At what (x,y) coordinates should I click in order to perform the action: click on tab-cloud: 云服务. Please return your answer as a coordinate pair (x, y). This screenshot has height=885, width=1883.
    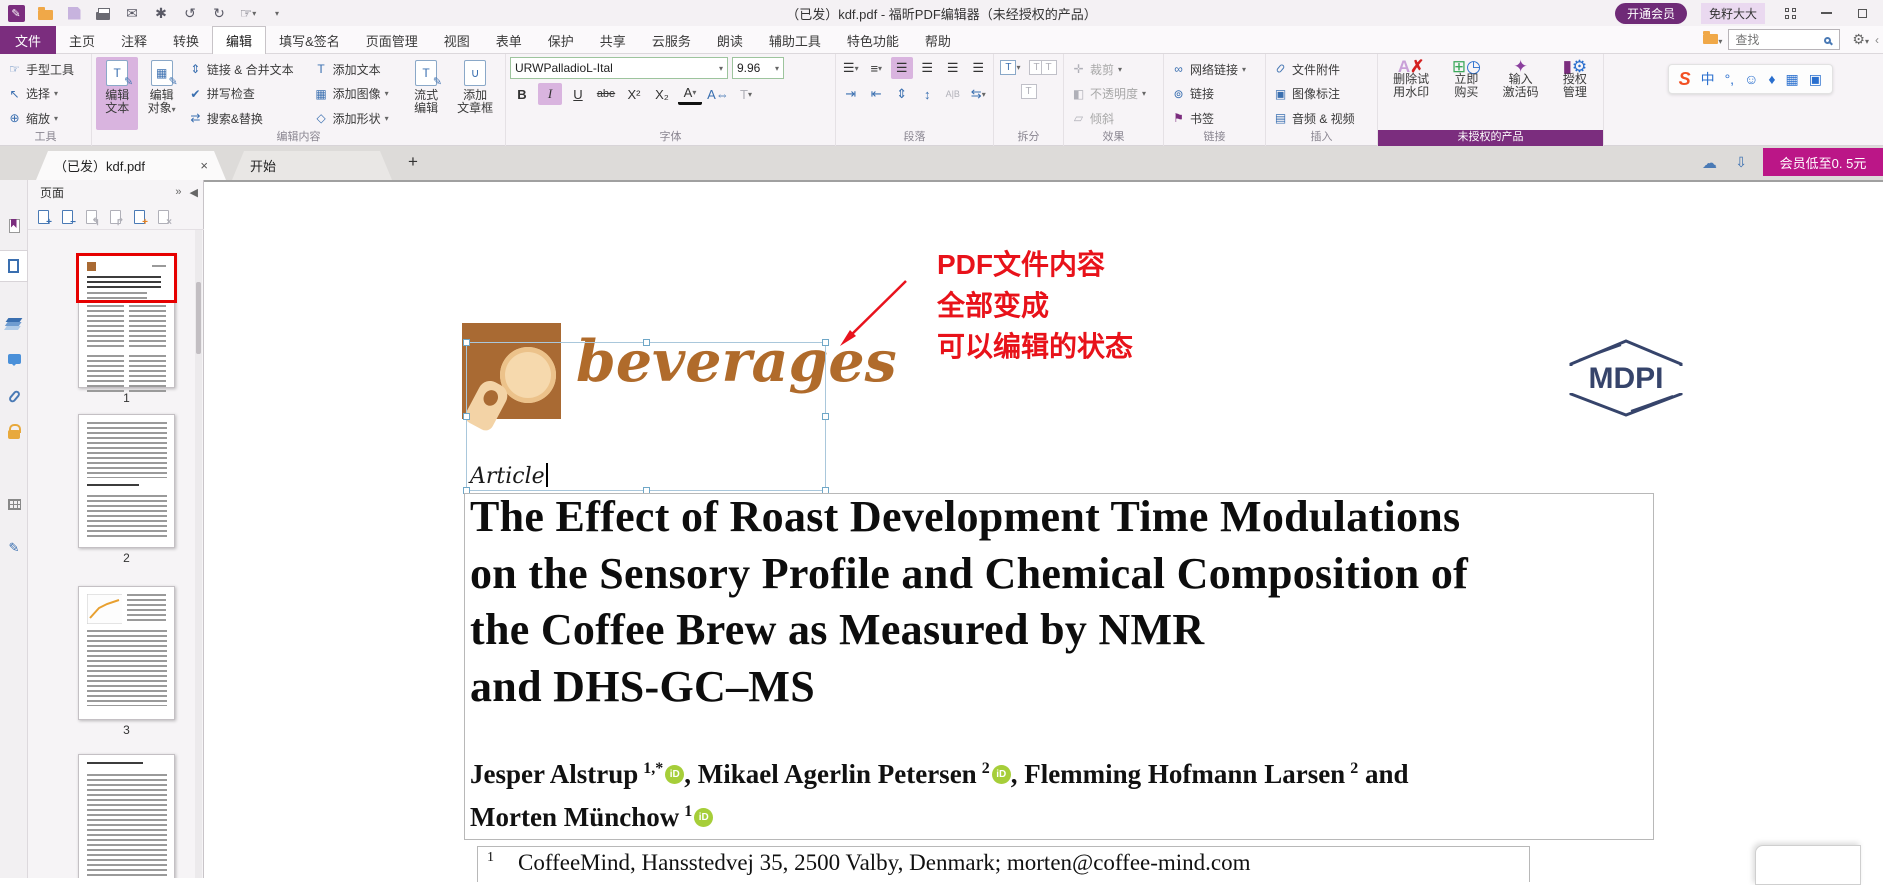
    Looking at the image, I should click on (671, 40).